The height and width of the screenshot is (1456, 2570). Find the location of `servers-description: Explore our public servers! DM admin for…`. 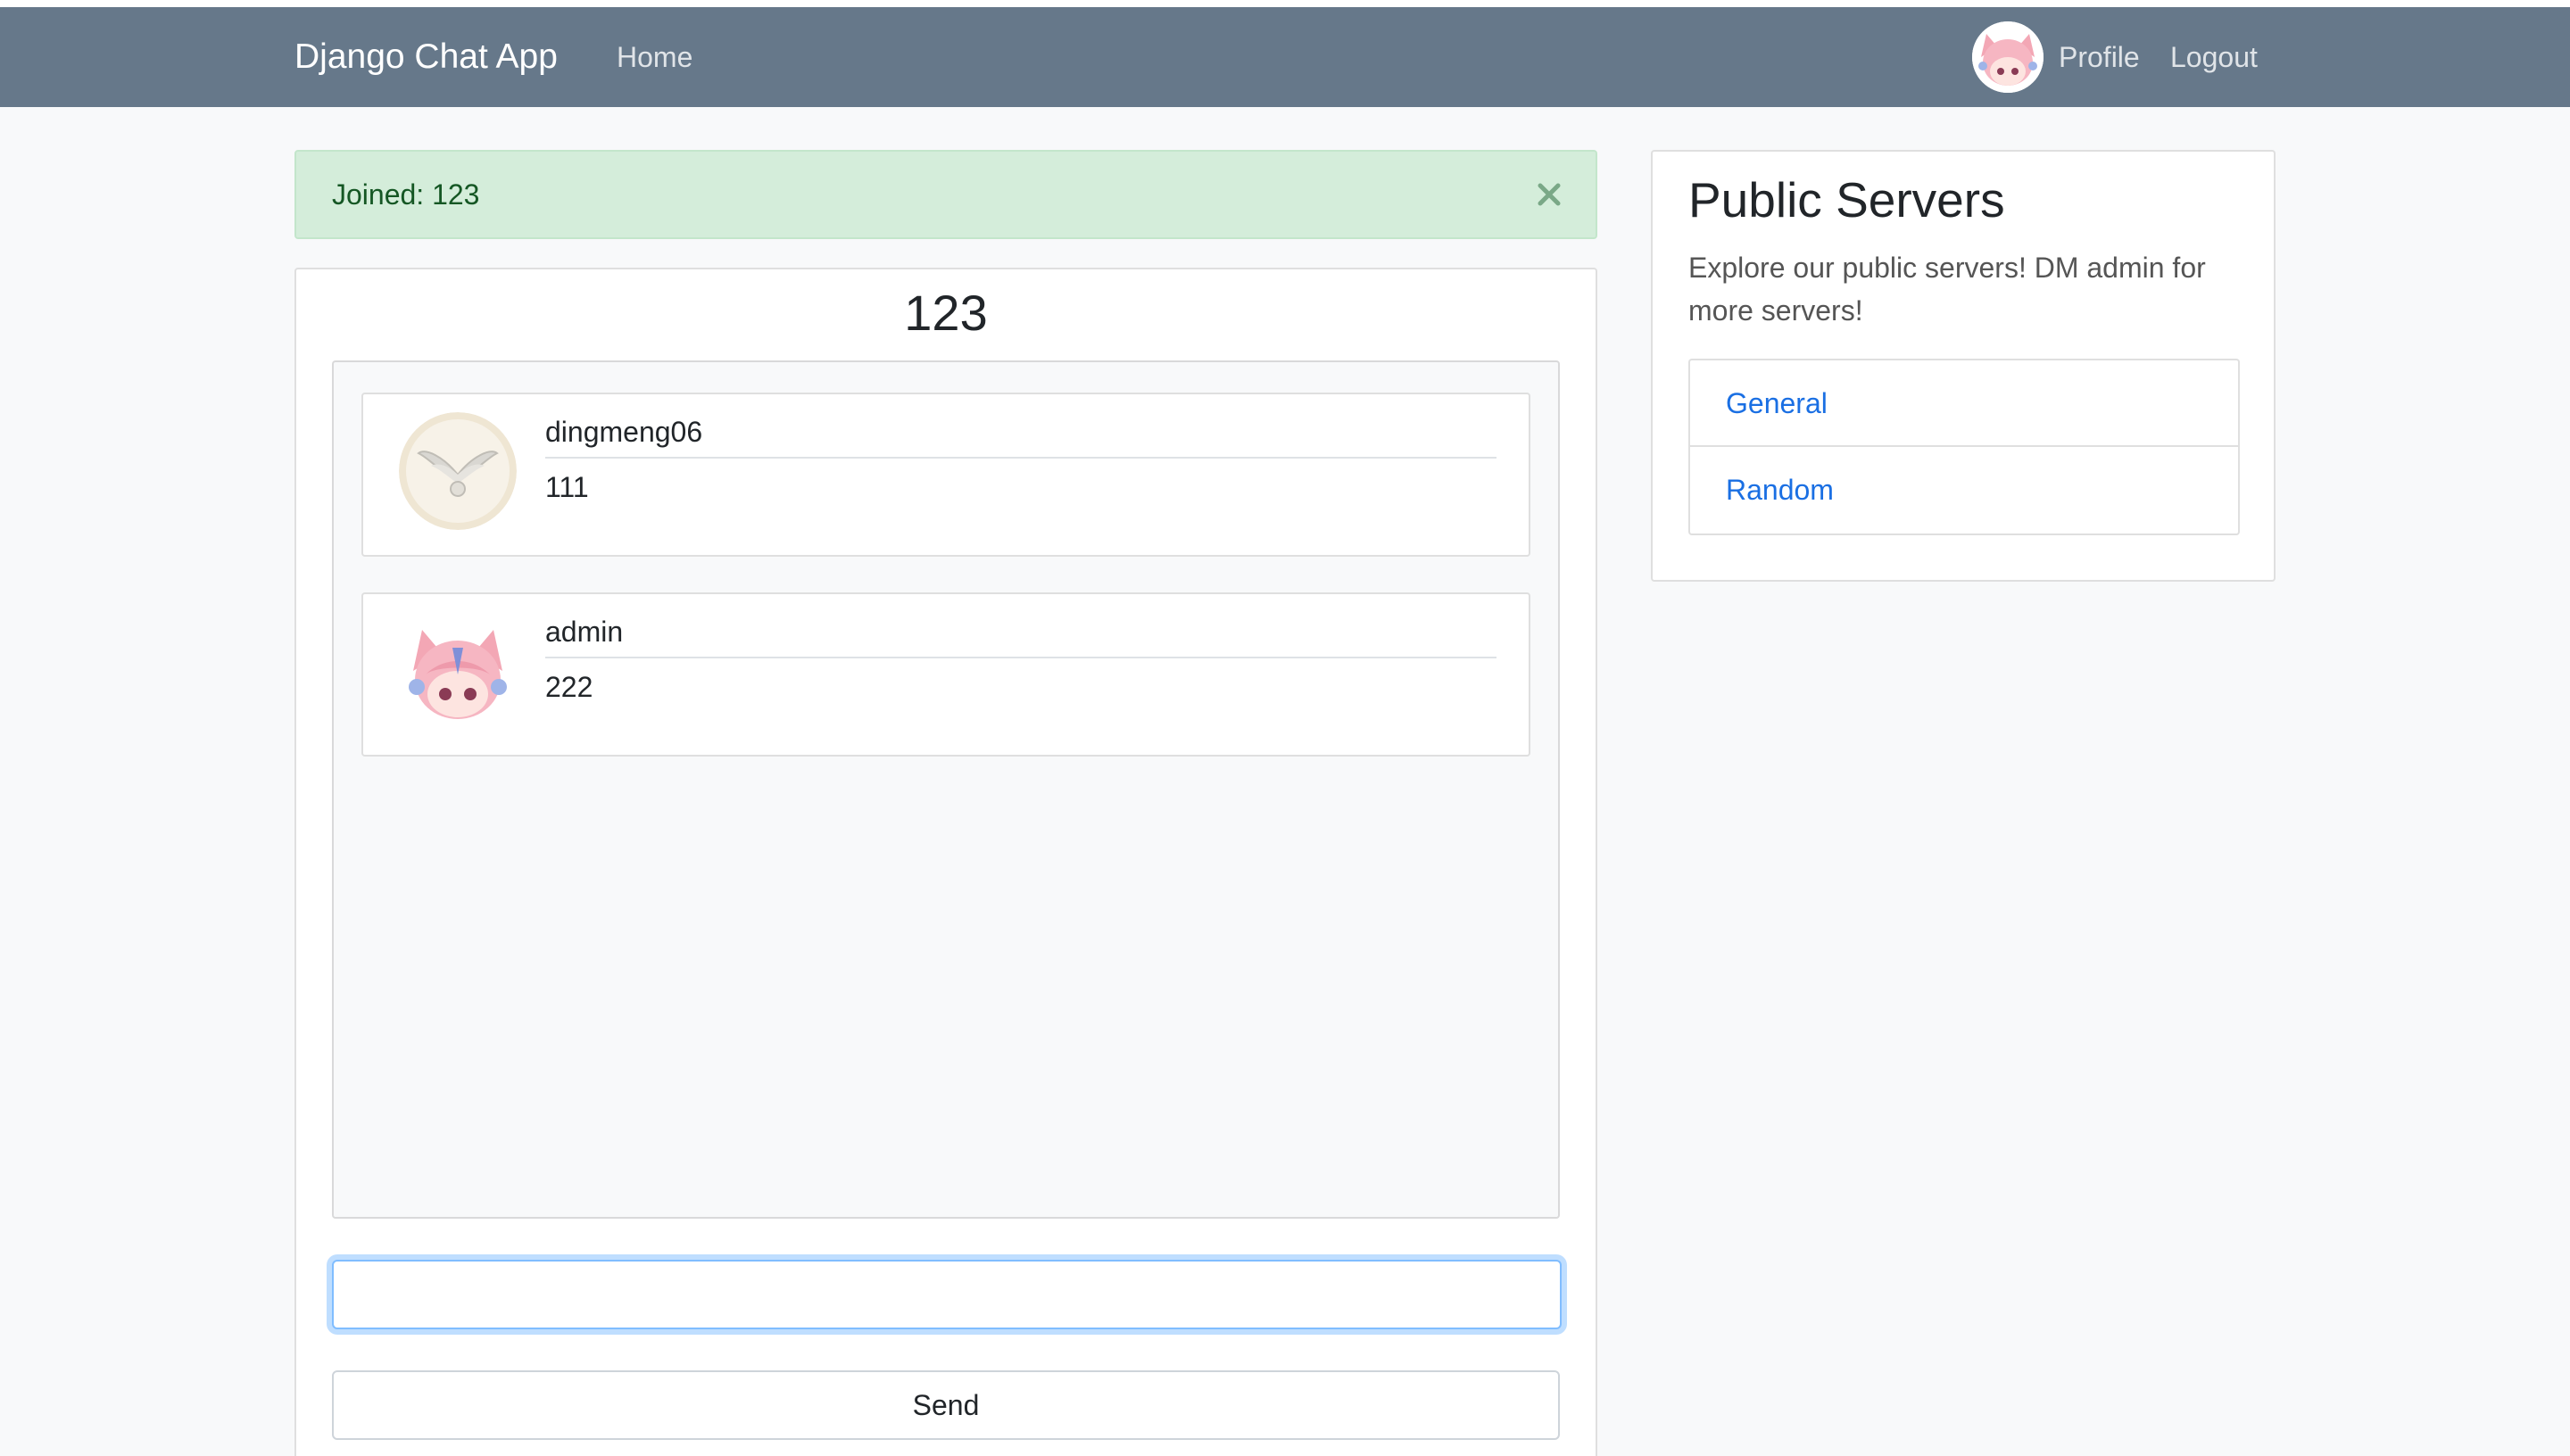

servers-description: Explore our public servers! DM admin for… is located at coordinates (1947, 290).